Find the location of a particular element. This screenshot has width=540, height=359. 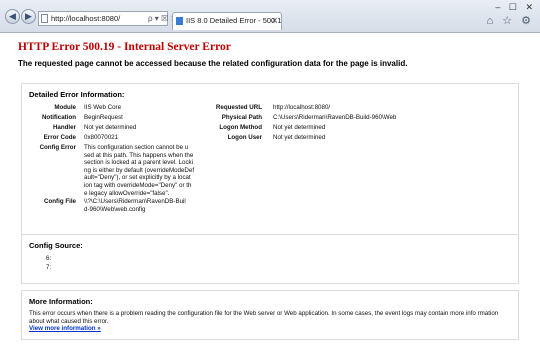

requested-url-label: Requested URL is located at coordinates (238, 107).